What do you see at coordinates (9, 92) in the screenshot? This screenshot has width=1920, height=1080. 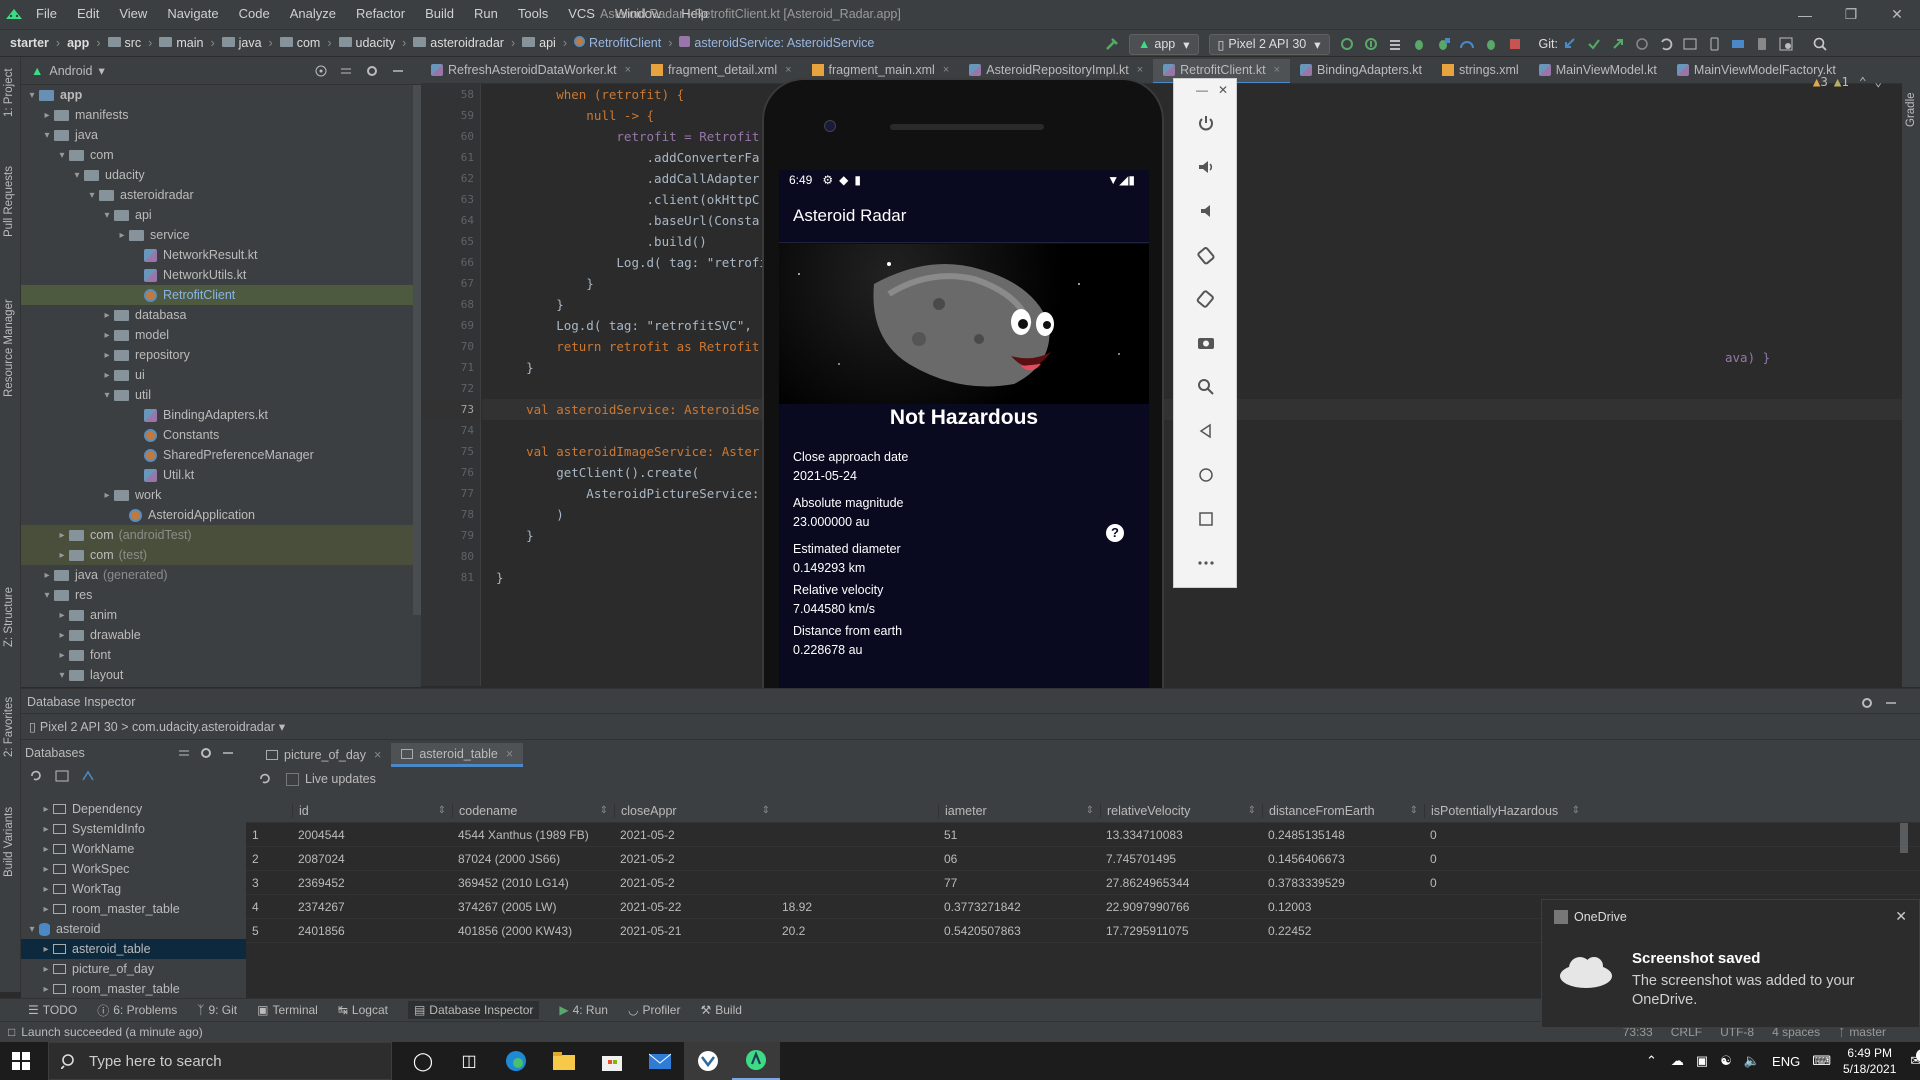 I see `project-tool-tab: 1: Project` at bounding box center [9, 92].